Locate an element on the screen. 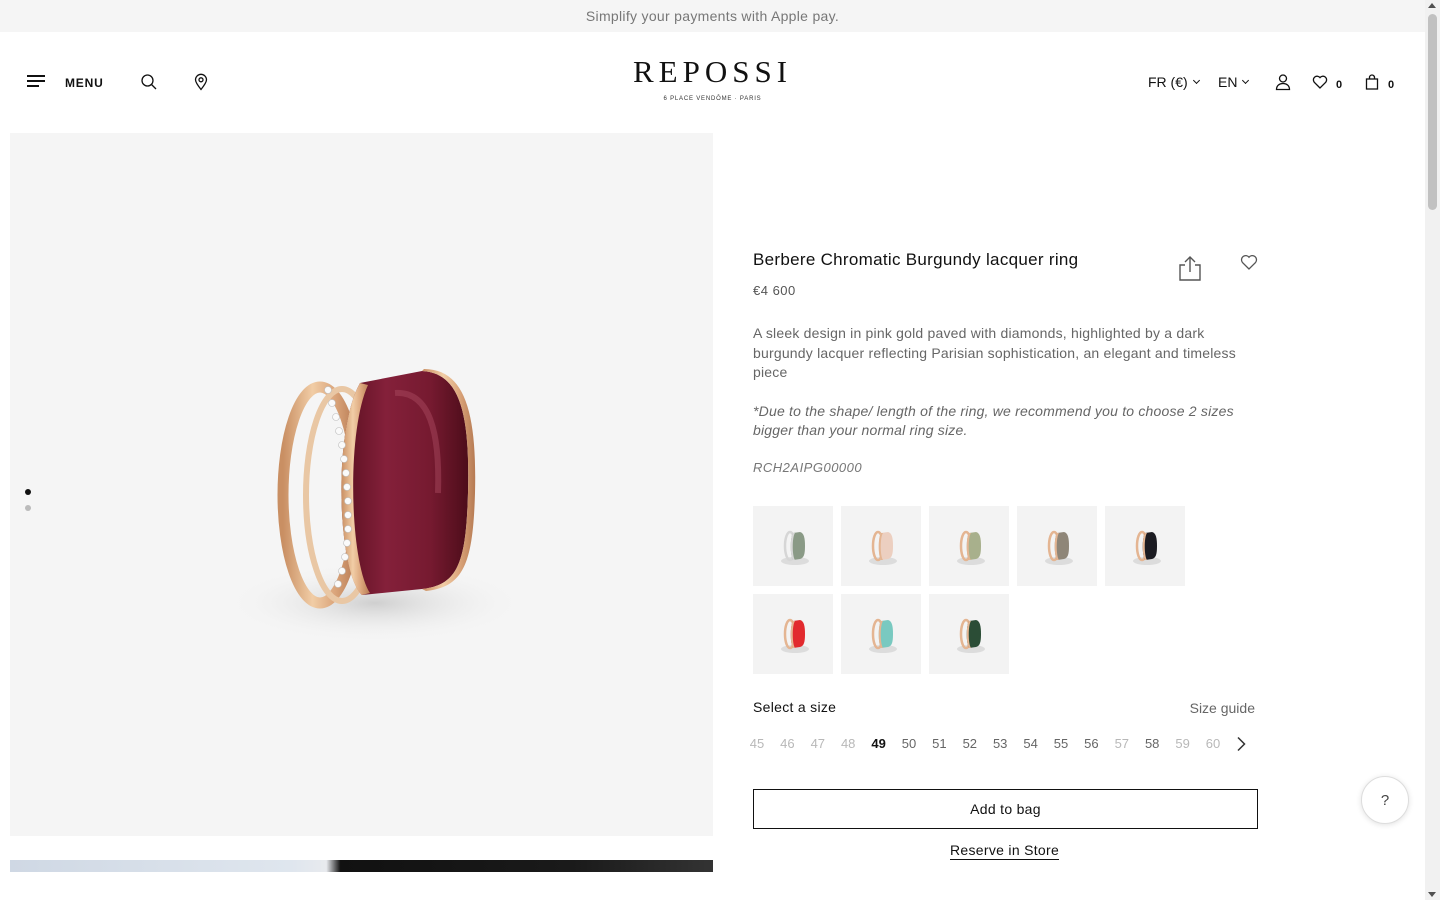 This screenshot has height=900, width=1440. logo-wordmark: REPOSSI is located at coordinates (712, 71).